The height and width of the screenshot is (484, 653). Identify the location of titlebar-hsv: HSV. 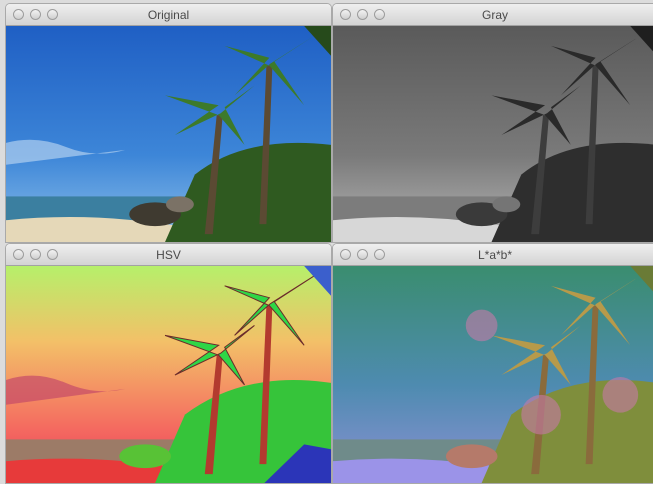
(168, 255).